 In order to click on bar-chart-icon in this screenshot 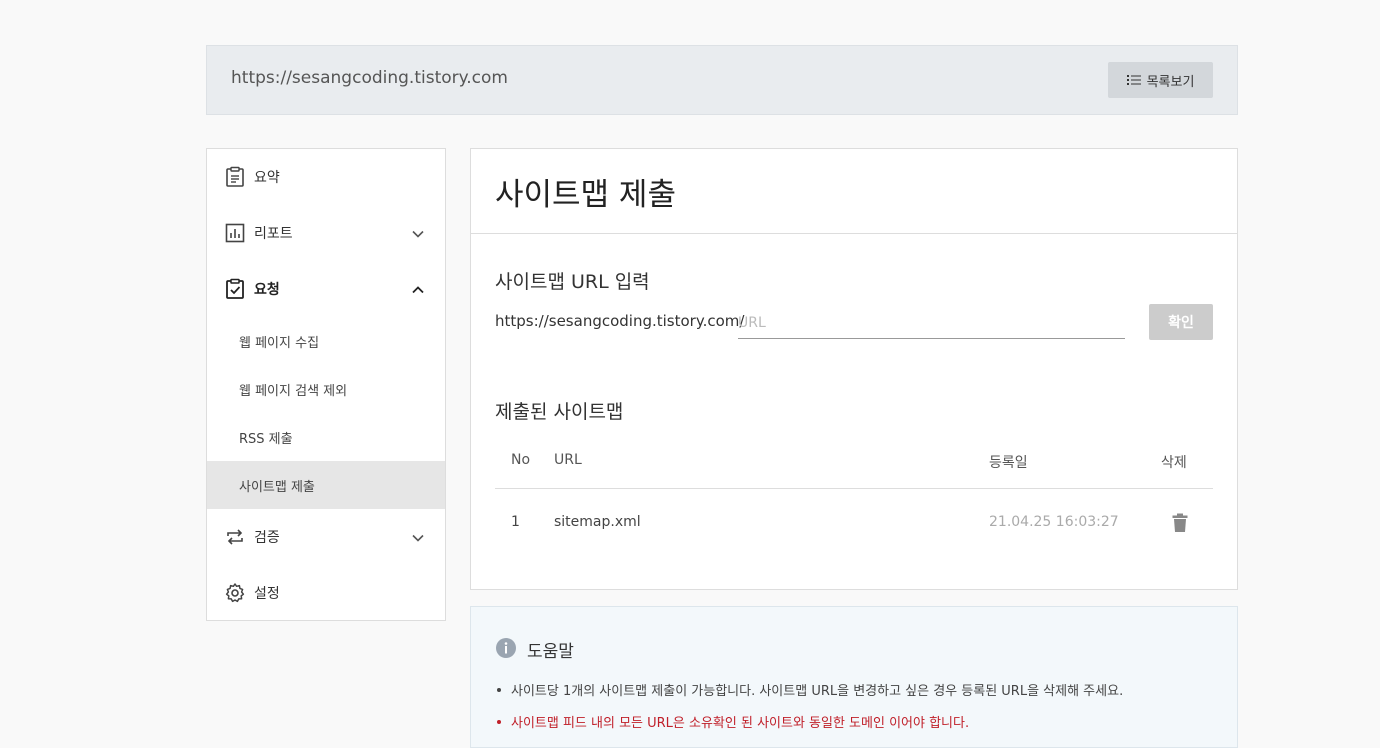, I will do `click(235, 233)`.